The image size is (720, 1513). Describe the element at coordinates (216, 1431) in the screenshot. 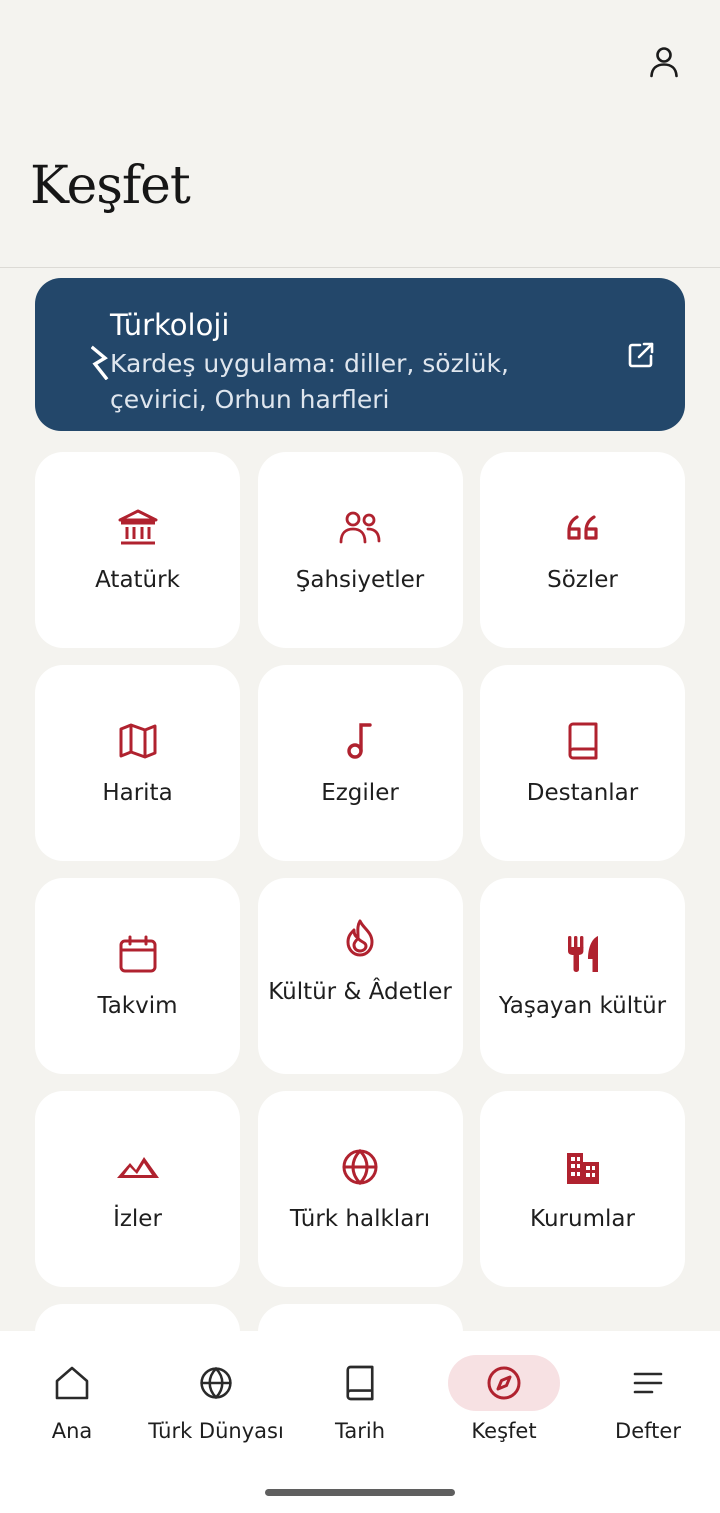

I see `nav-label: Türk Dünyası` at that location.